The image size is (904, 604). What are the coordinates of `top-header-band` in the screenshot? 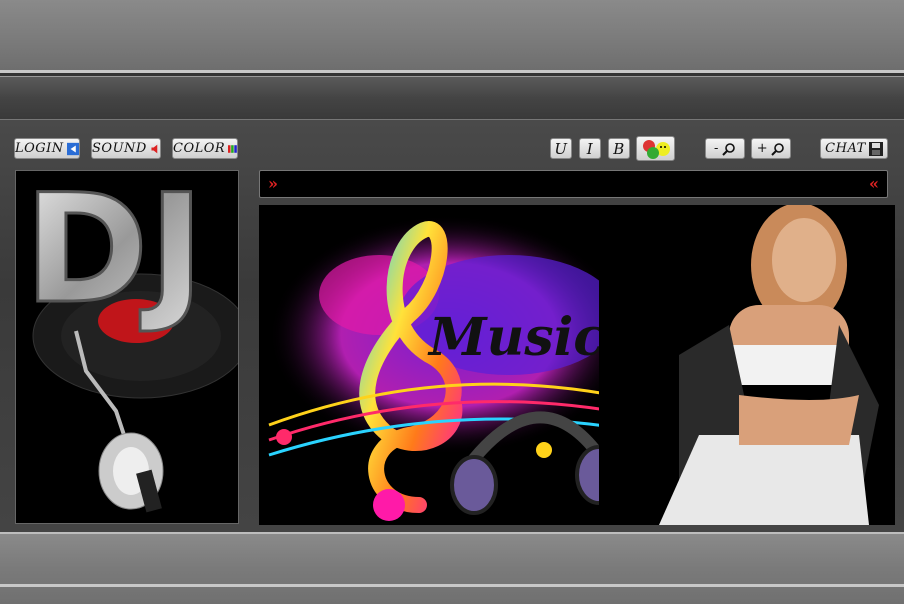 It's located at (452, 36).